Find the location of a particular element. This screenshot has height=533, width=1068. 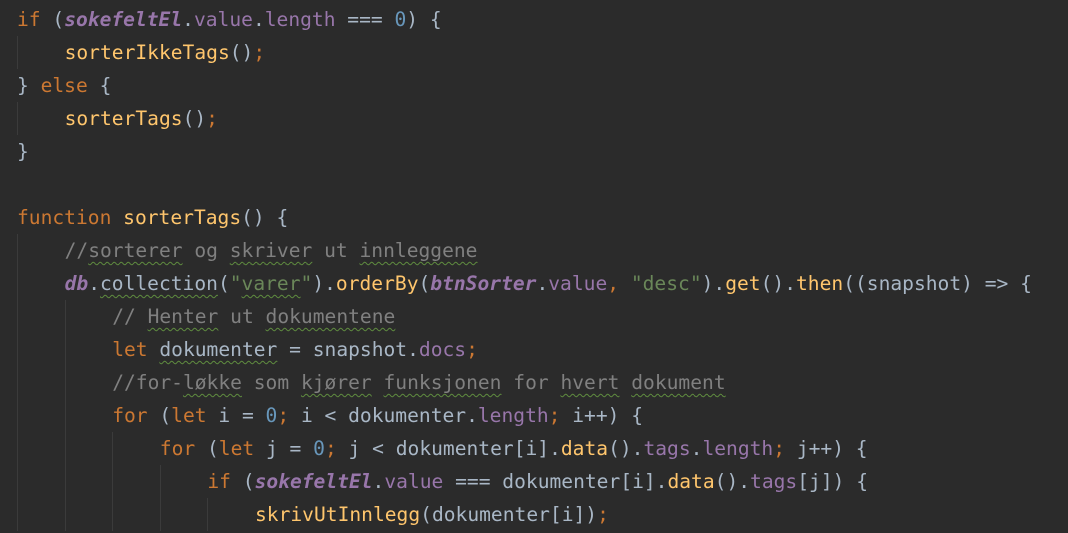

code-token: sokefeltEl is located at coordinates (123, 19).